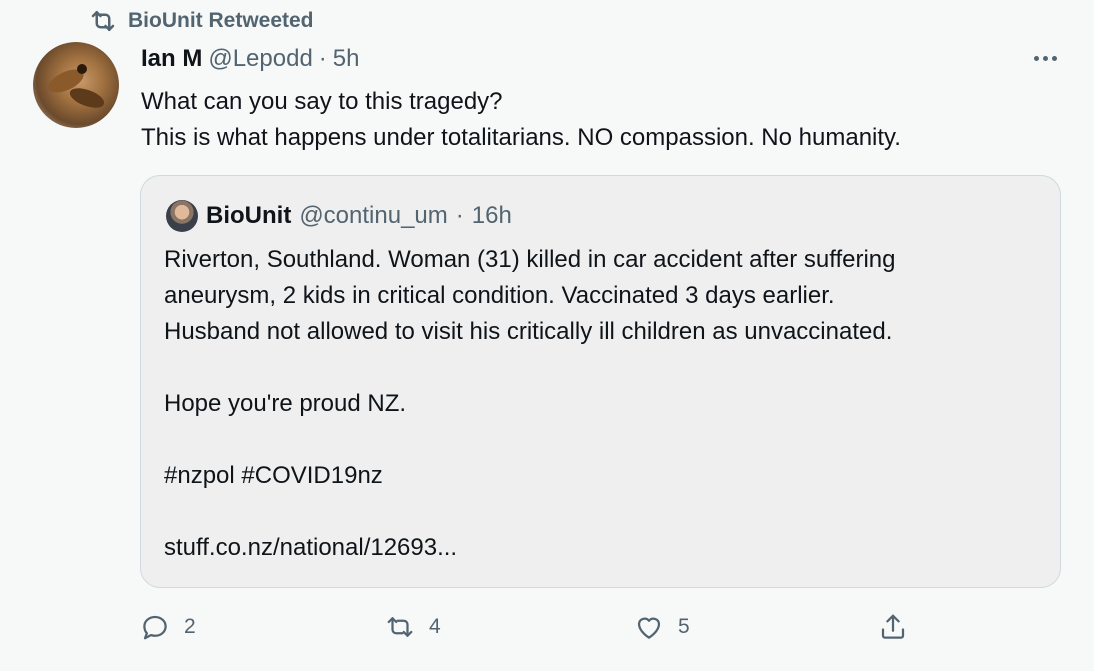 This screenshot has height=671, width=1094. I want to click on retweet-button: 4, so click(413, 627).